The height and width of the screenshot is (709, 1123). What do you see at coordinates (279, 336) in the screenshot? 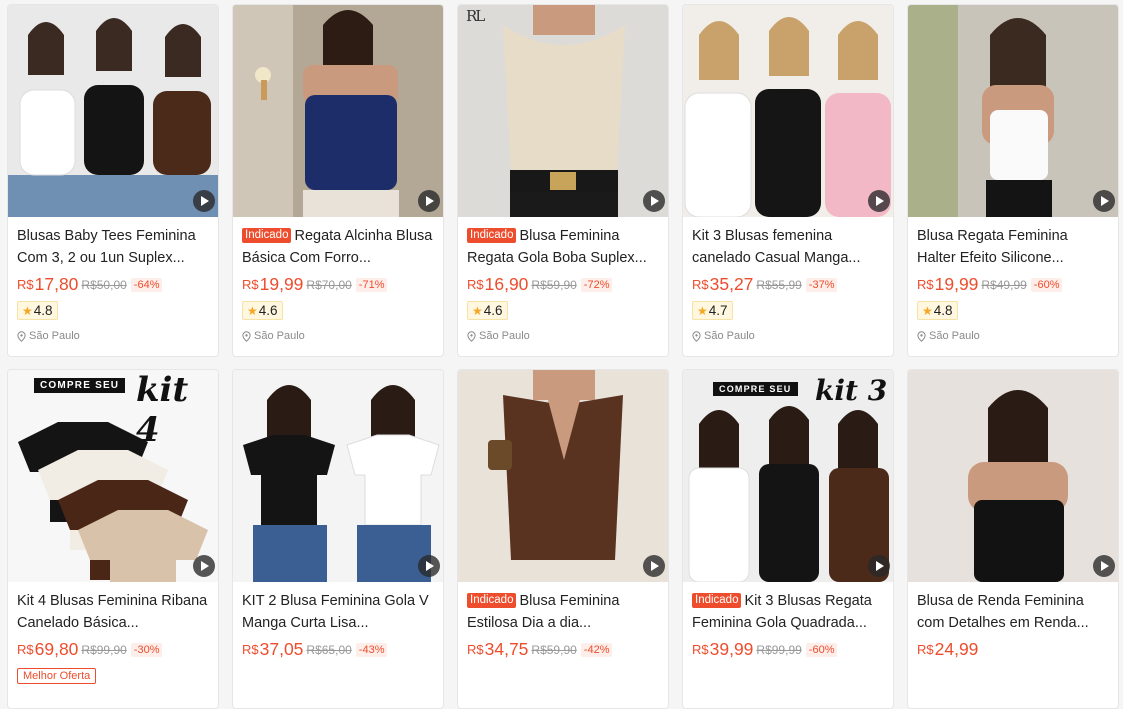
I see `location-text: São Paulo` at bounding box center [279, 336].